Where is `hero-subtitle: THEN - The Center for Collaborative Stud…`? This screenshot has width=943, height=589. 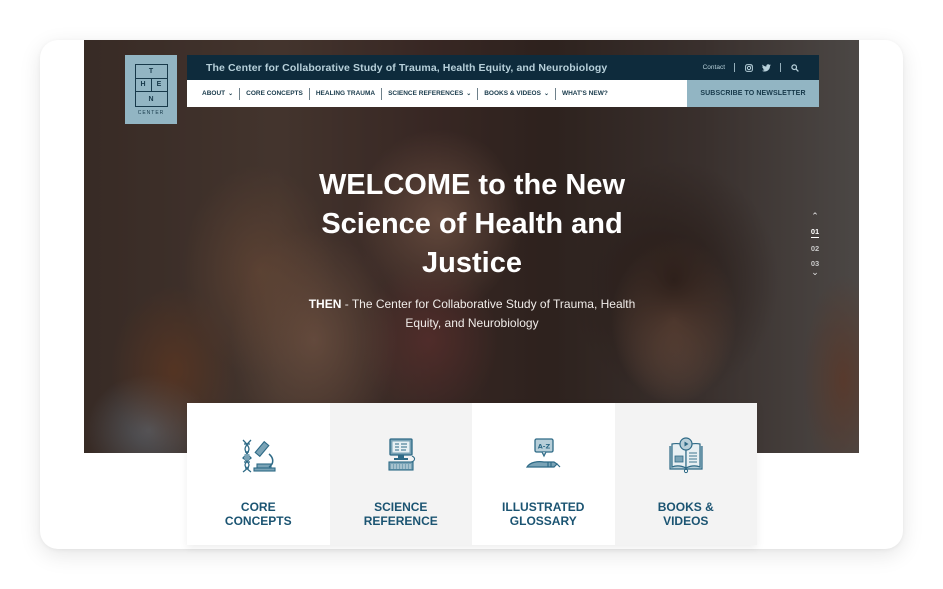 hero-subtitle: THEN - The Center for Collaborative Stud… is located at coordinates (472, 314).